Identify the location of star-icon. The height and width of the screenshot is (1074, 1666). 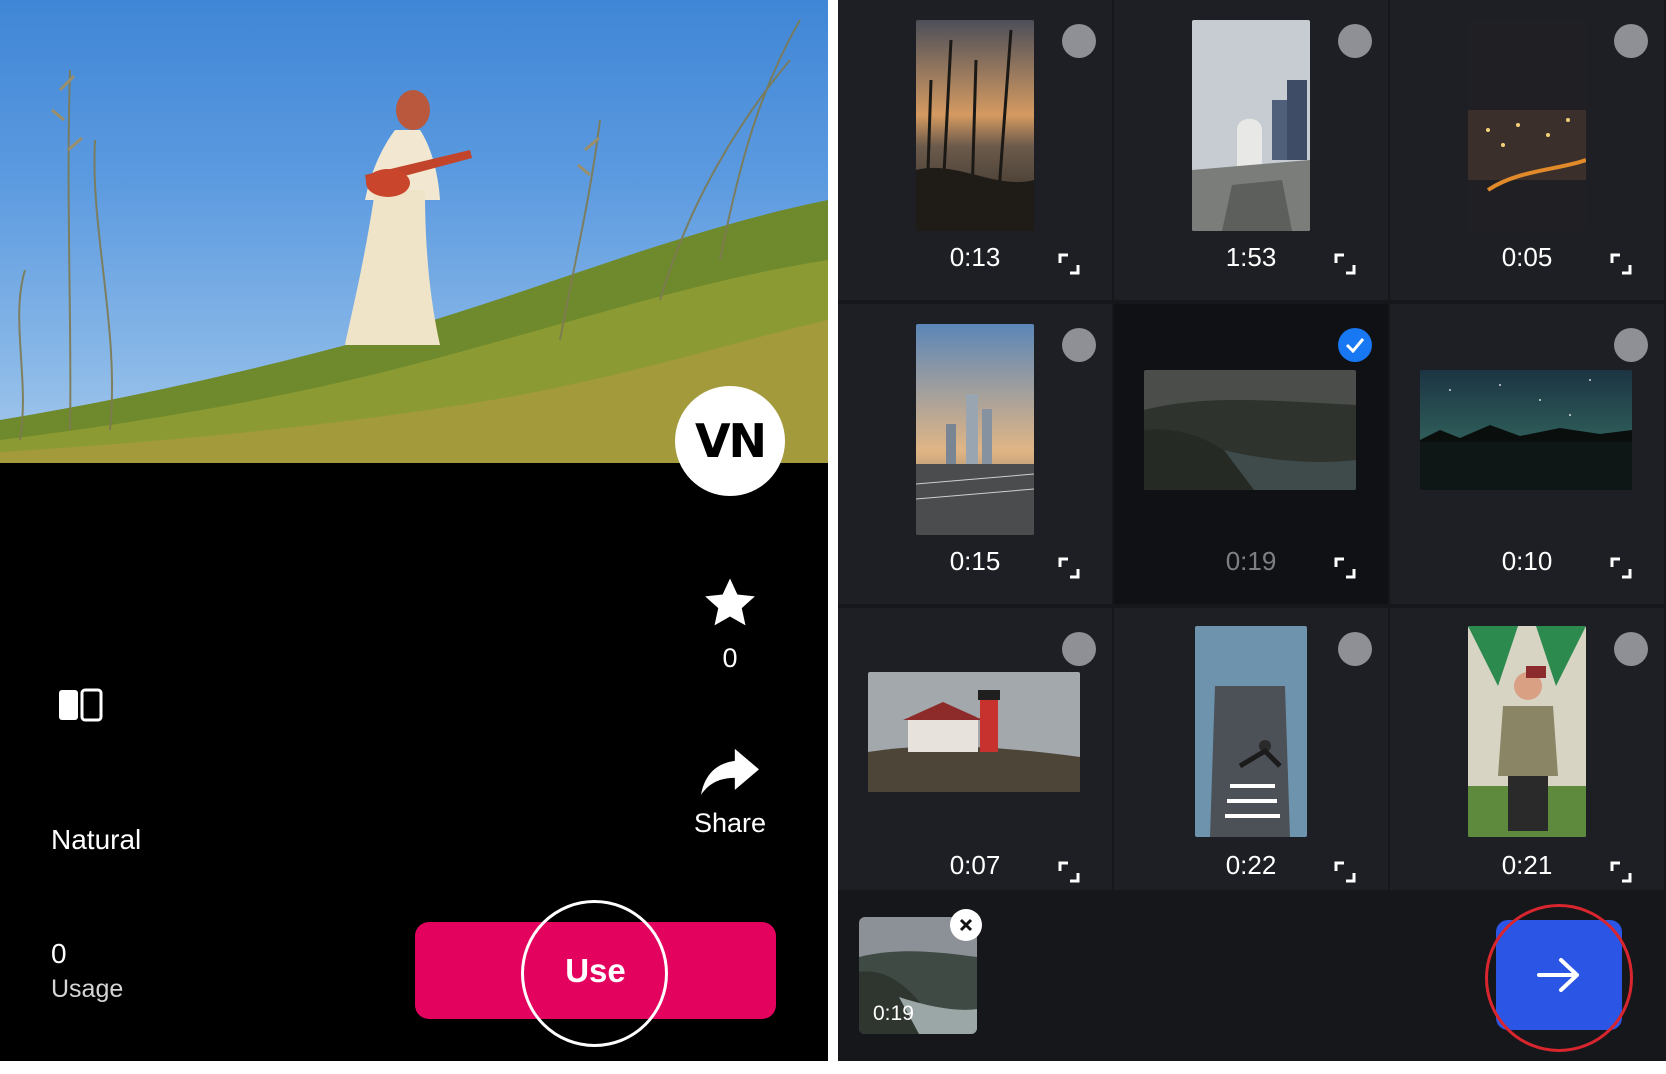
(730, 602).